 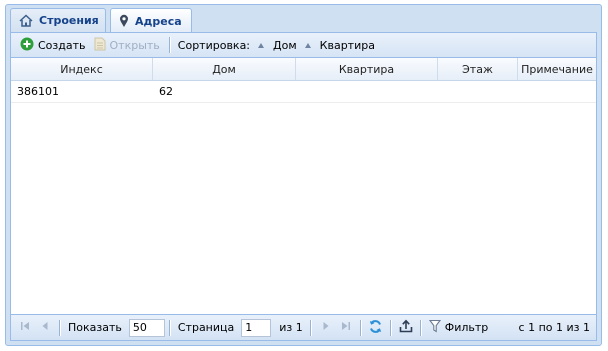 What do you see at coordinates (224, 69) in the screenshot?
I see `column-header-house: Дом` at bounding box center [224, 69].